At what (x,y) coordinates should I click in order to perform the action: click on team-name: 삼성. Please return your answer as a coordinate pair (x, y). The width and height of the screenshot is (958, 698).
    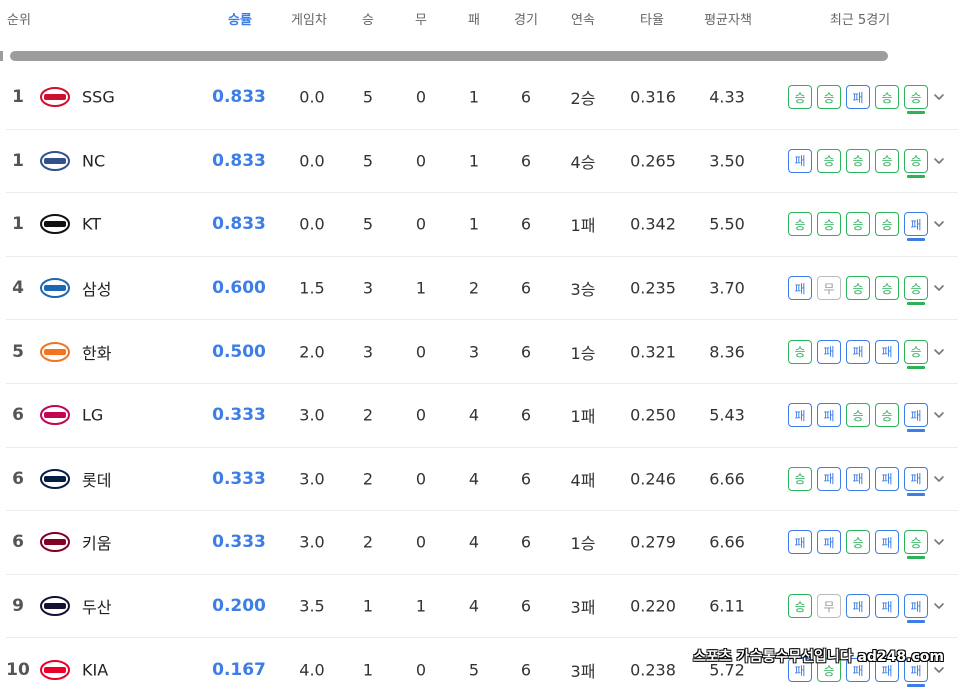
    Looking at the image, I should click on (96, 288).